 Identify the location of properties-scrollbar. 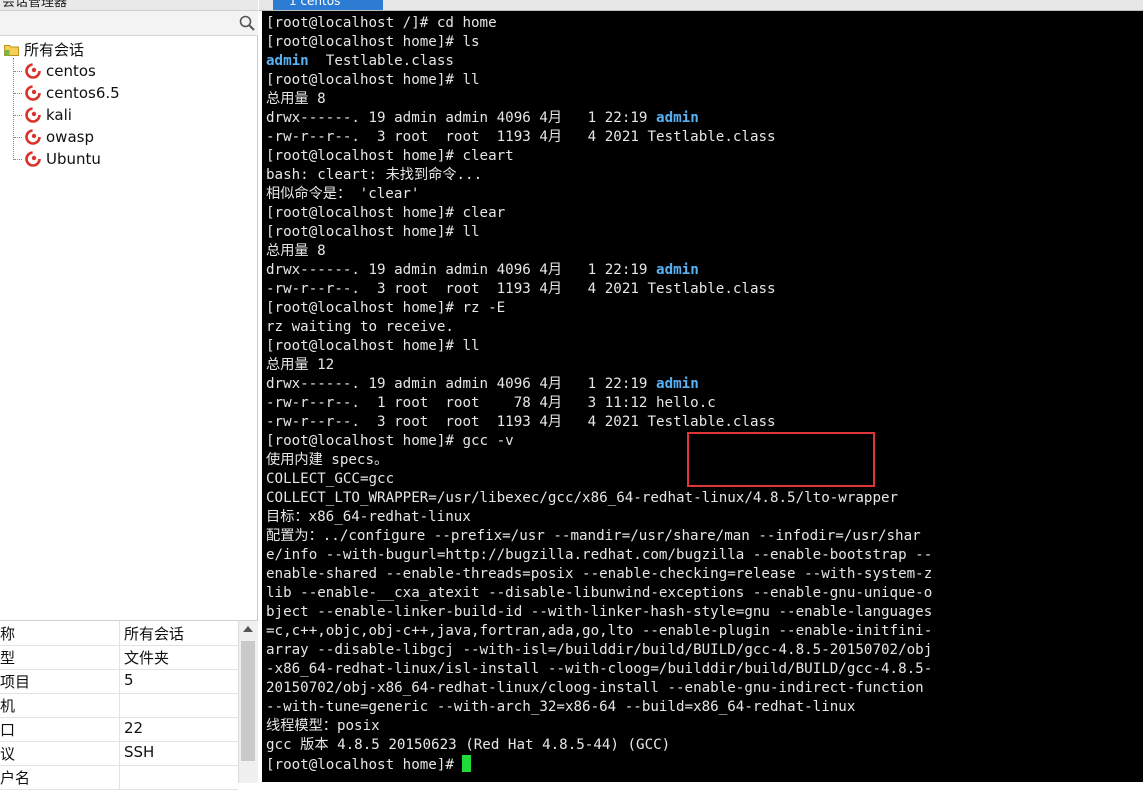
(248, 702).